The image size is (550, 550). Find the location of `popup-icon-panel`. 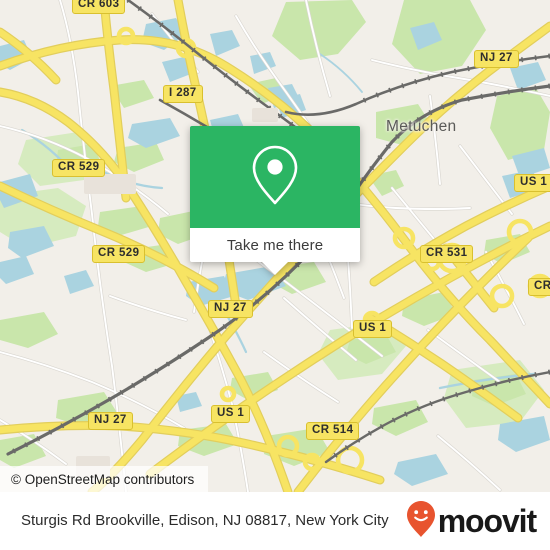

popup-icon-panel is located at coordinates (275, 177).